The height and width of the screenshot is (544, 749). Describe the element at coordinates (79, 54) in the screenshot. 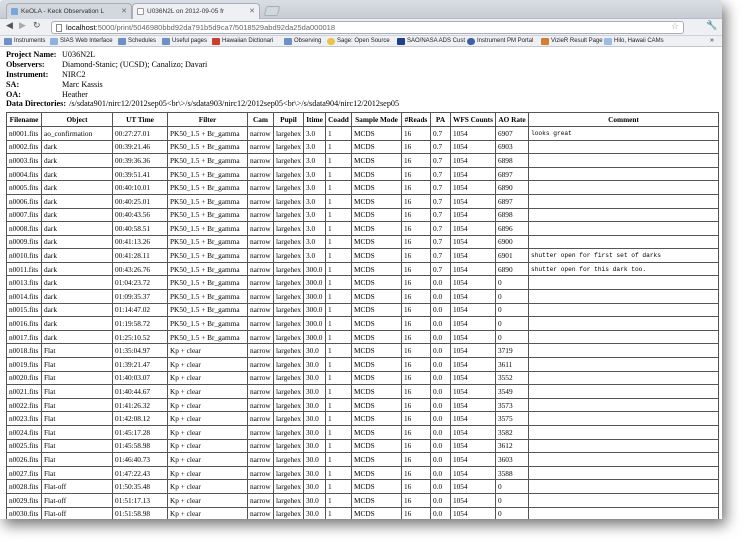

I see `field-value: U036N2L` at that location.